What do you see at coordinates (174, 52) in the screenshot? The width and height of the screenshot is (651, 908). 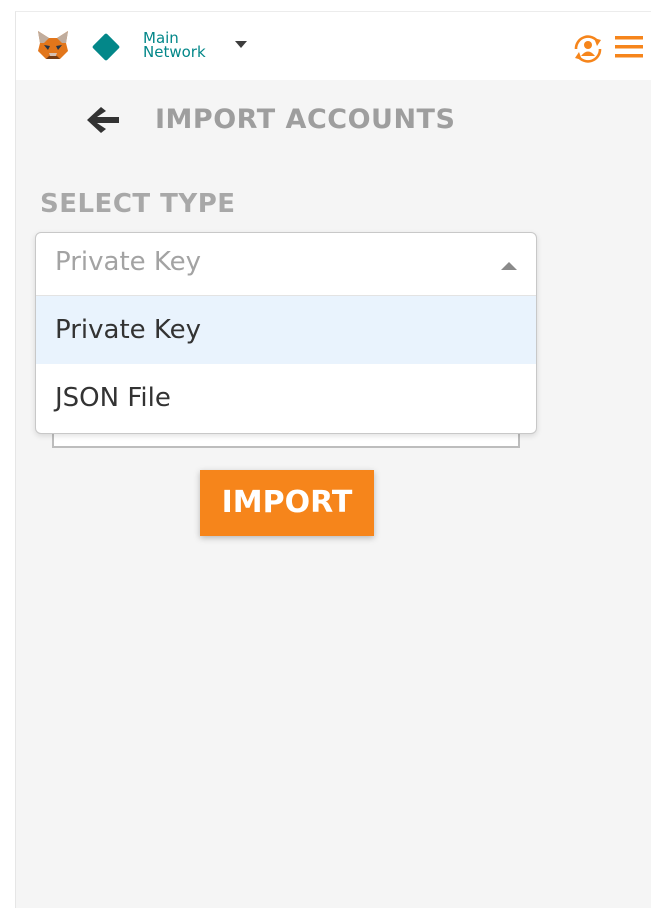 I see `network-name-line2: Network` at bounding box center [174, 52].